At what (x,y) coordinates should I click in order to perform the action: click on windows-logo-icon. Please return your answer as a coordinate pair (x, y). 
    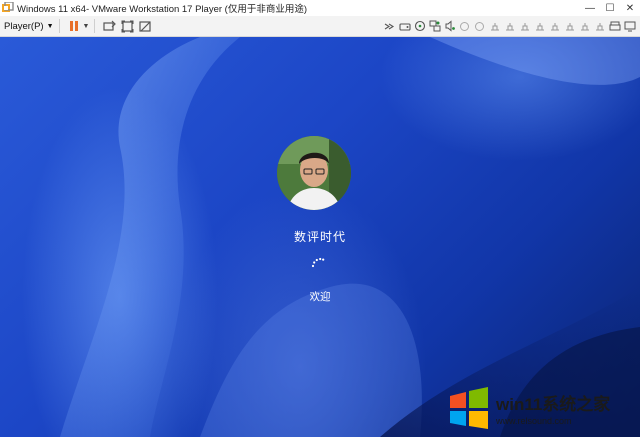
    Looking at the image, I should click on (469, 408).